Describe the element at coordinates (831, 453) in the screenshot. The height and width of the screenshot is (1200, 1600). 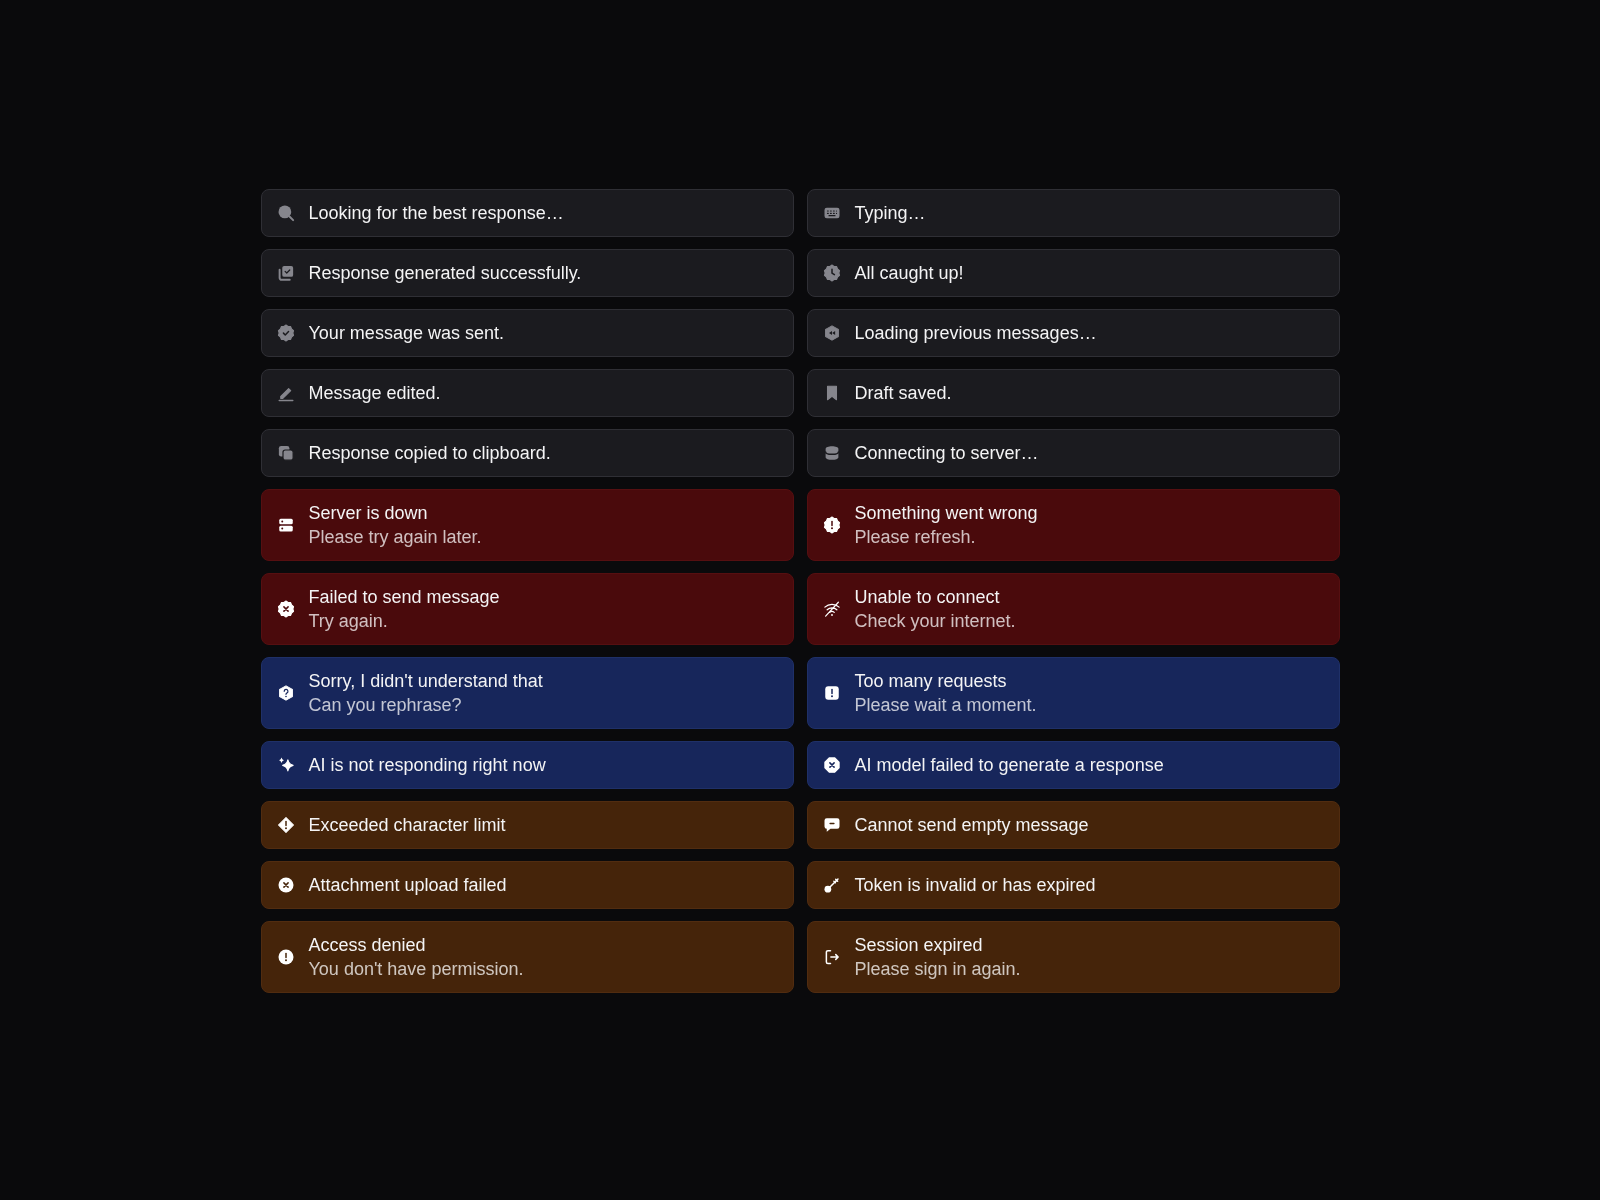
I see `database-icon` at that location.